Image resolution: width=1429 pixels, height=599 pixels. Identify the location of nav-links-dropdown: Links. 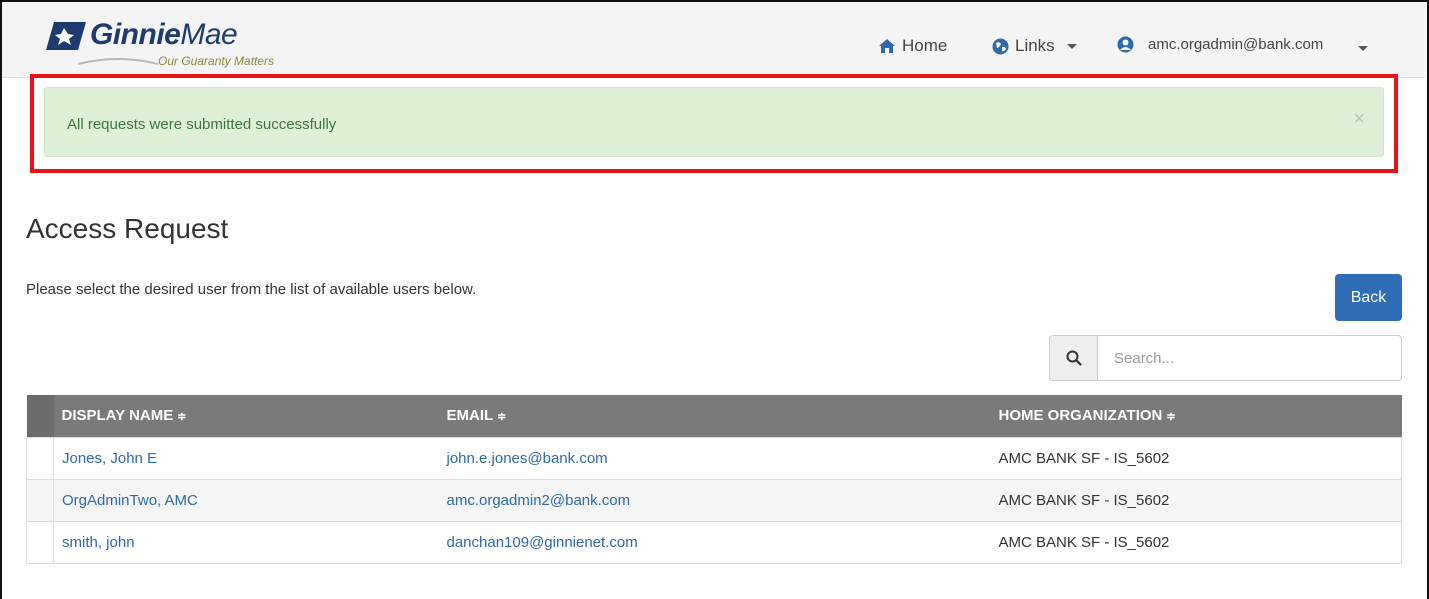
(1034, 46).